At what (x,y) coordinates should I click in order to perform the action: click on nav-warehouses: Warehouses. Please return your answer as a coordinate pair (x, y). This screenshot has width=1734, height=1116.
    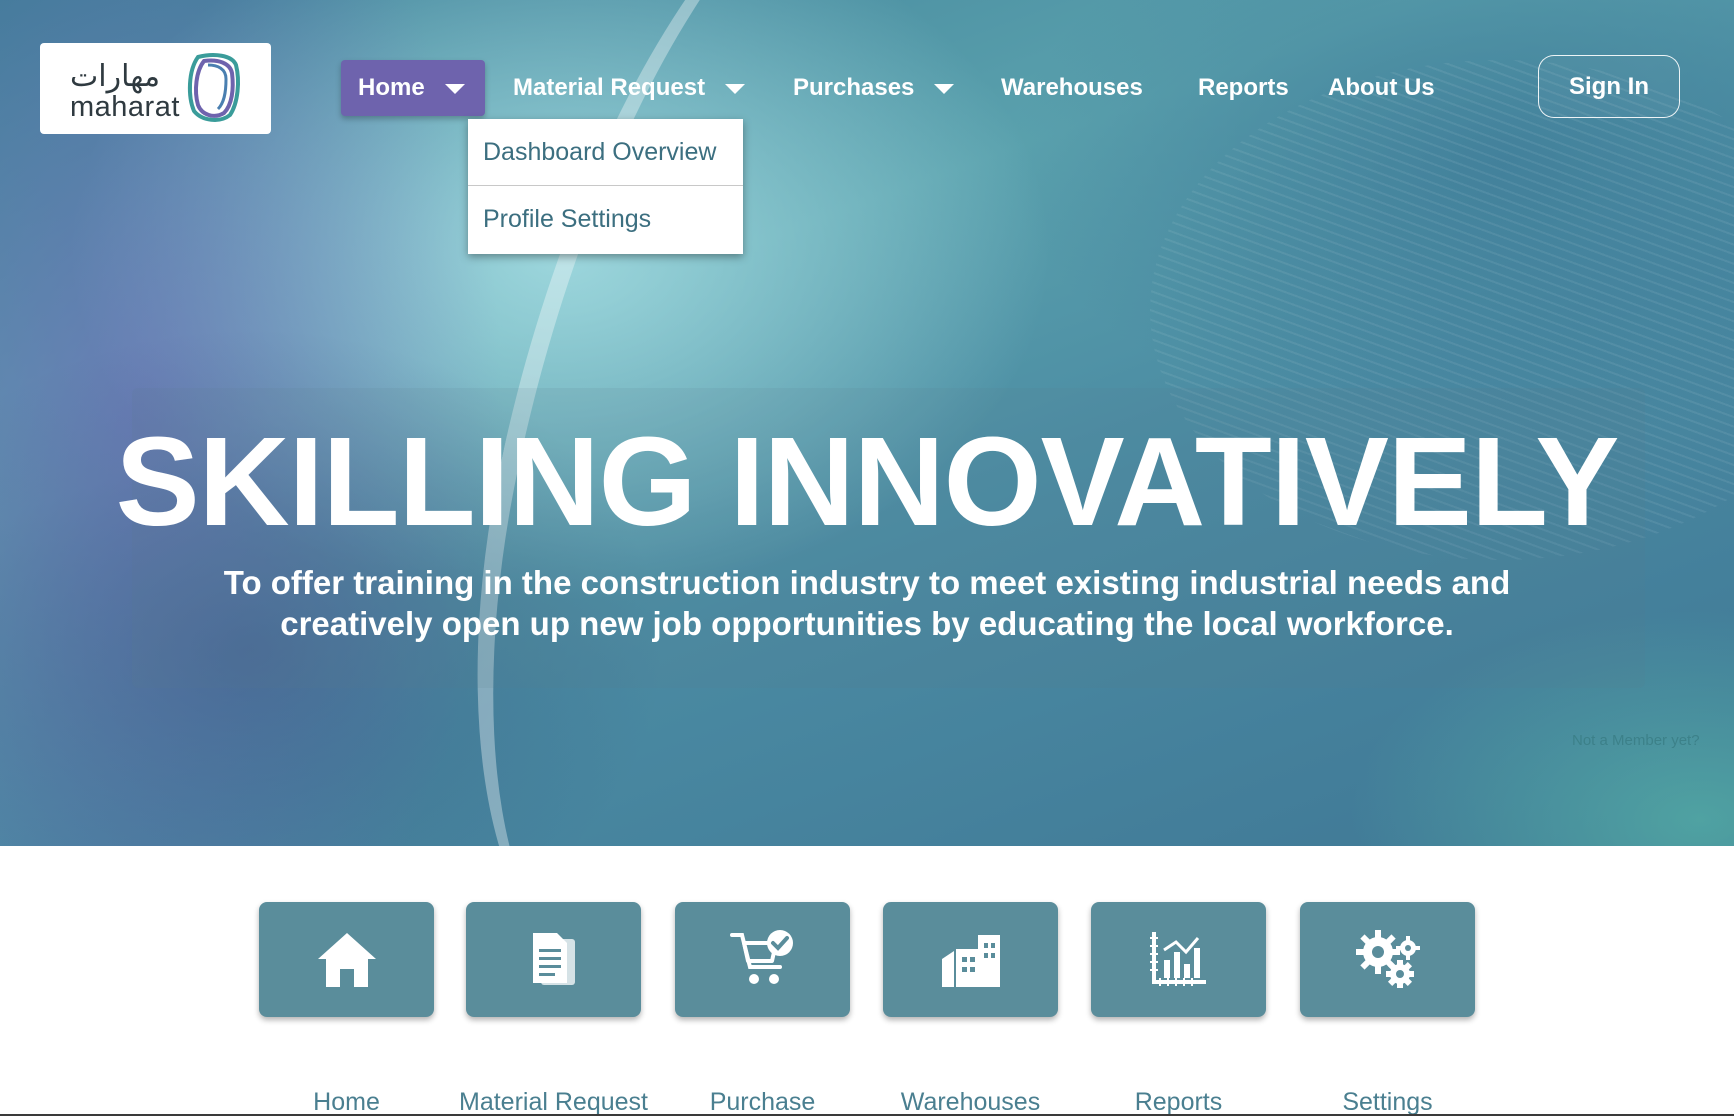
    Looking at the image, I should click on (1072, 88).